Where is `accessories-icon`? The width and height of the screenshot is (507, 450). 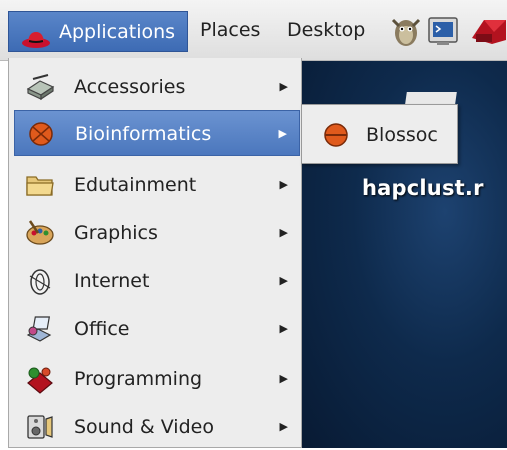
accessories-icon is located at coordinates (40, 87).